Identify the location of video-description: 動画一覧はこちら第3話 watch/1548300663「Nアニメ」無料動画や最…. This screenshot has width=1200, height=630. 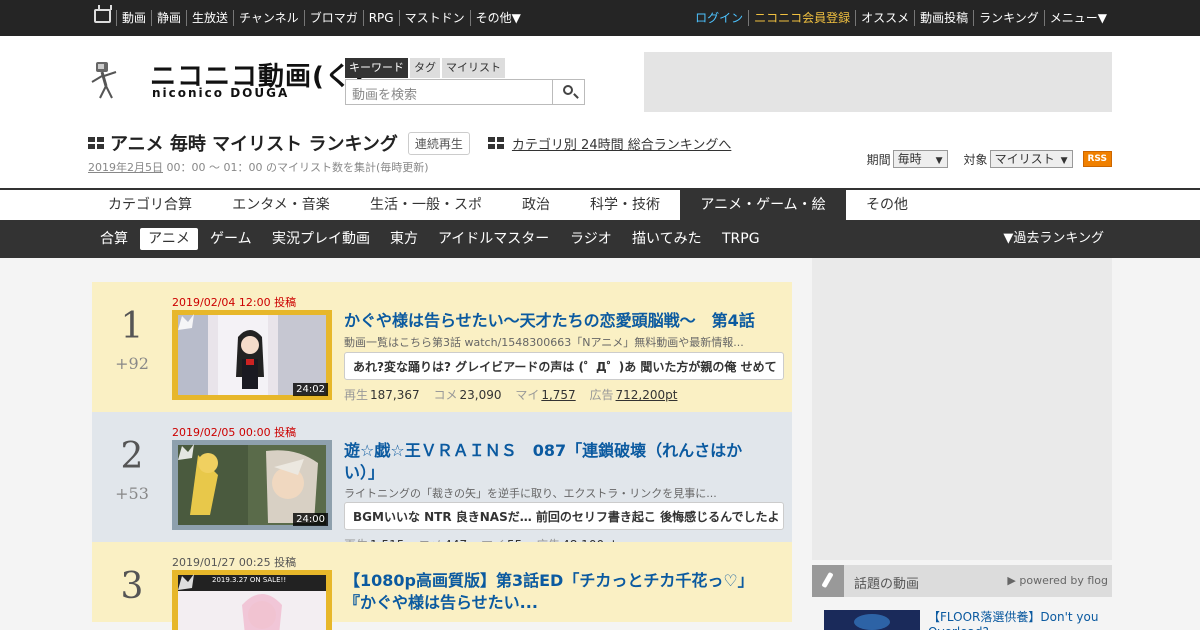
(544, 342).